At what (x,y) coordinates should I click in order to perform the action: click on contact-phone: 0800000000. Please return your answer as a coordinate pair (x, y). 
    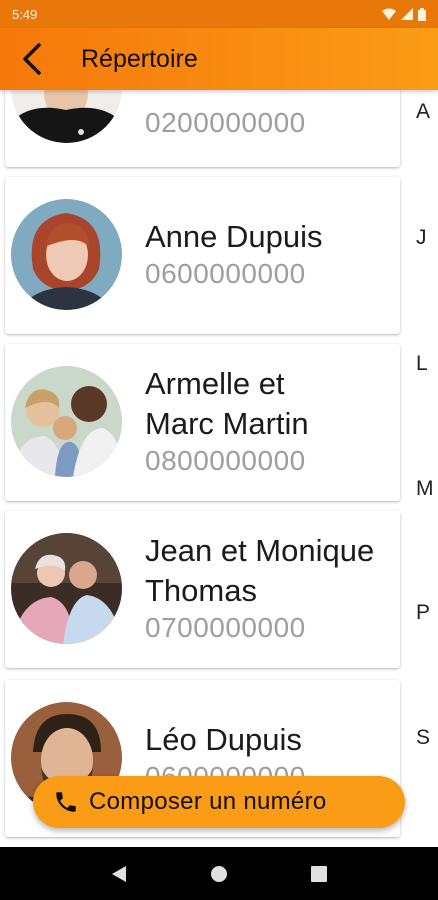
    Looking at the image, I should click on (225, 460).